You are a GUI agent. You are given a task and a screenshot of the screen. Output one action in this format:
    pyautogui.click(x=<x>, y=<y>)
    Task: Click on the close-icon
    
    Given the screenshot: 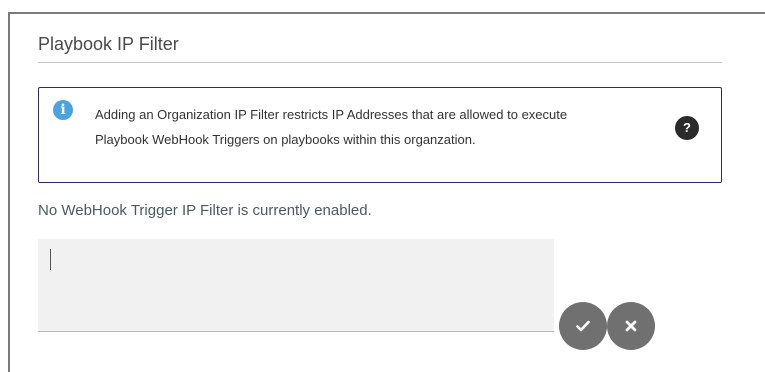 What is the action you would take?
    pyautogui.click(x=631, y=326)
    